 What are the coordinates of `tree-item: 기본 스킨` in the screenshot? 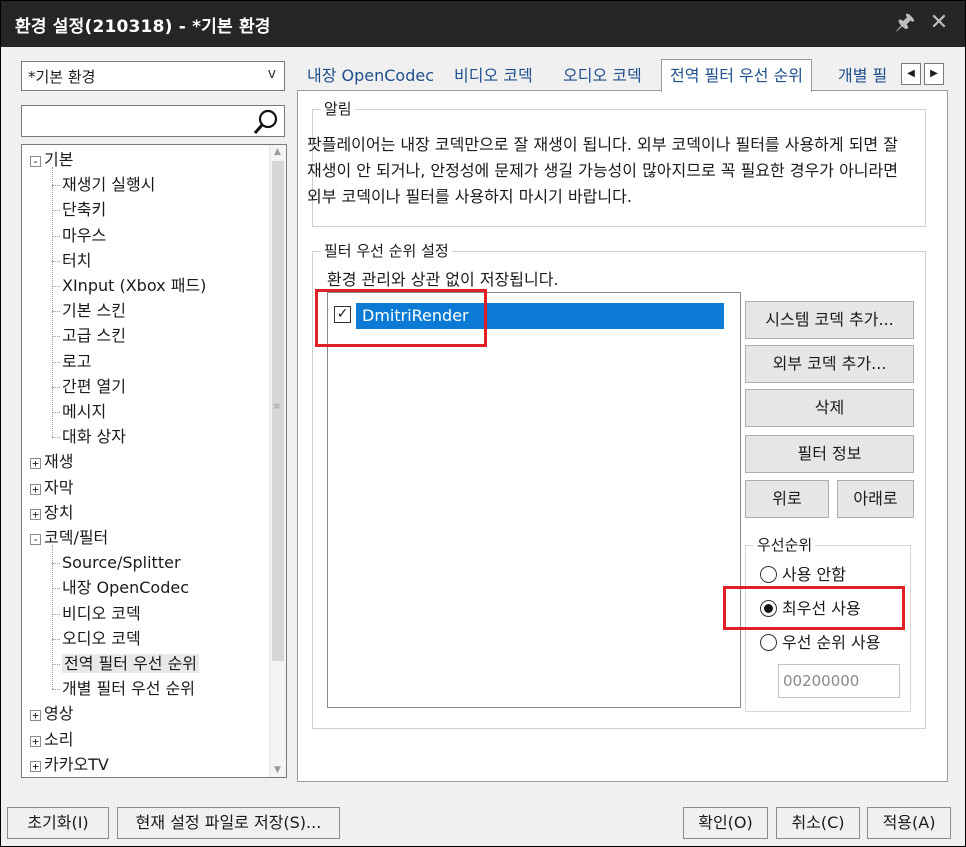 It's located at (94, 310).